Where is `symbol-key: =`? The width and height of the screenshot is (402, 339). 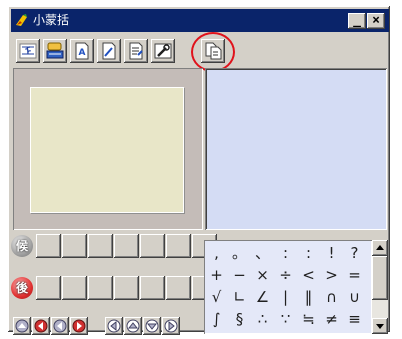
symbol-key: = is located at coordinates (354, 275).